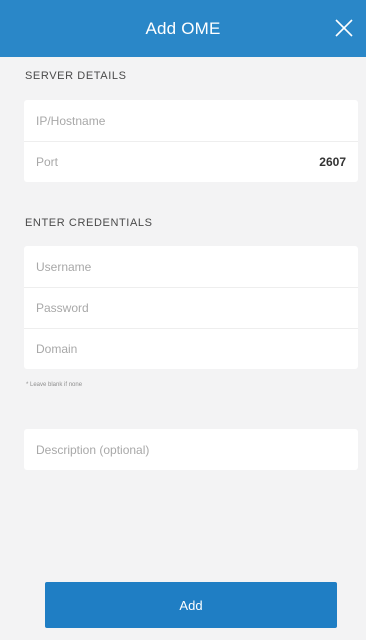 This screenshot has height=640, width=366. What do you see at coordinates (89, 223) in the screenshot?
I see `credentials-heading: ENTER CREDENTIALS` at bounding box center [89, 223].